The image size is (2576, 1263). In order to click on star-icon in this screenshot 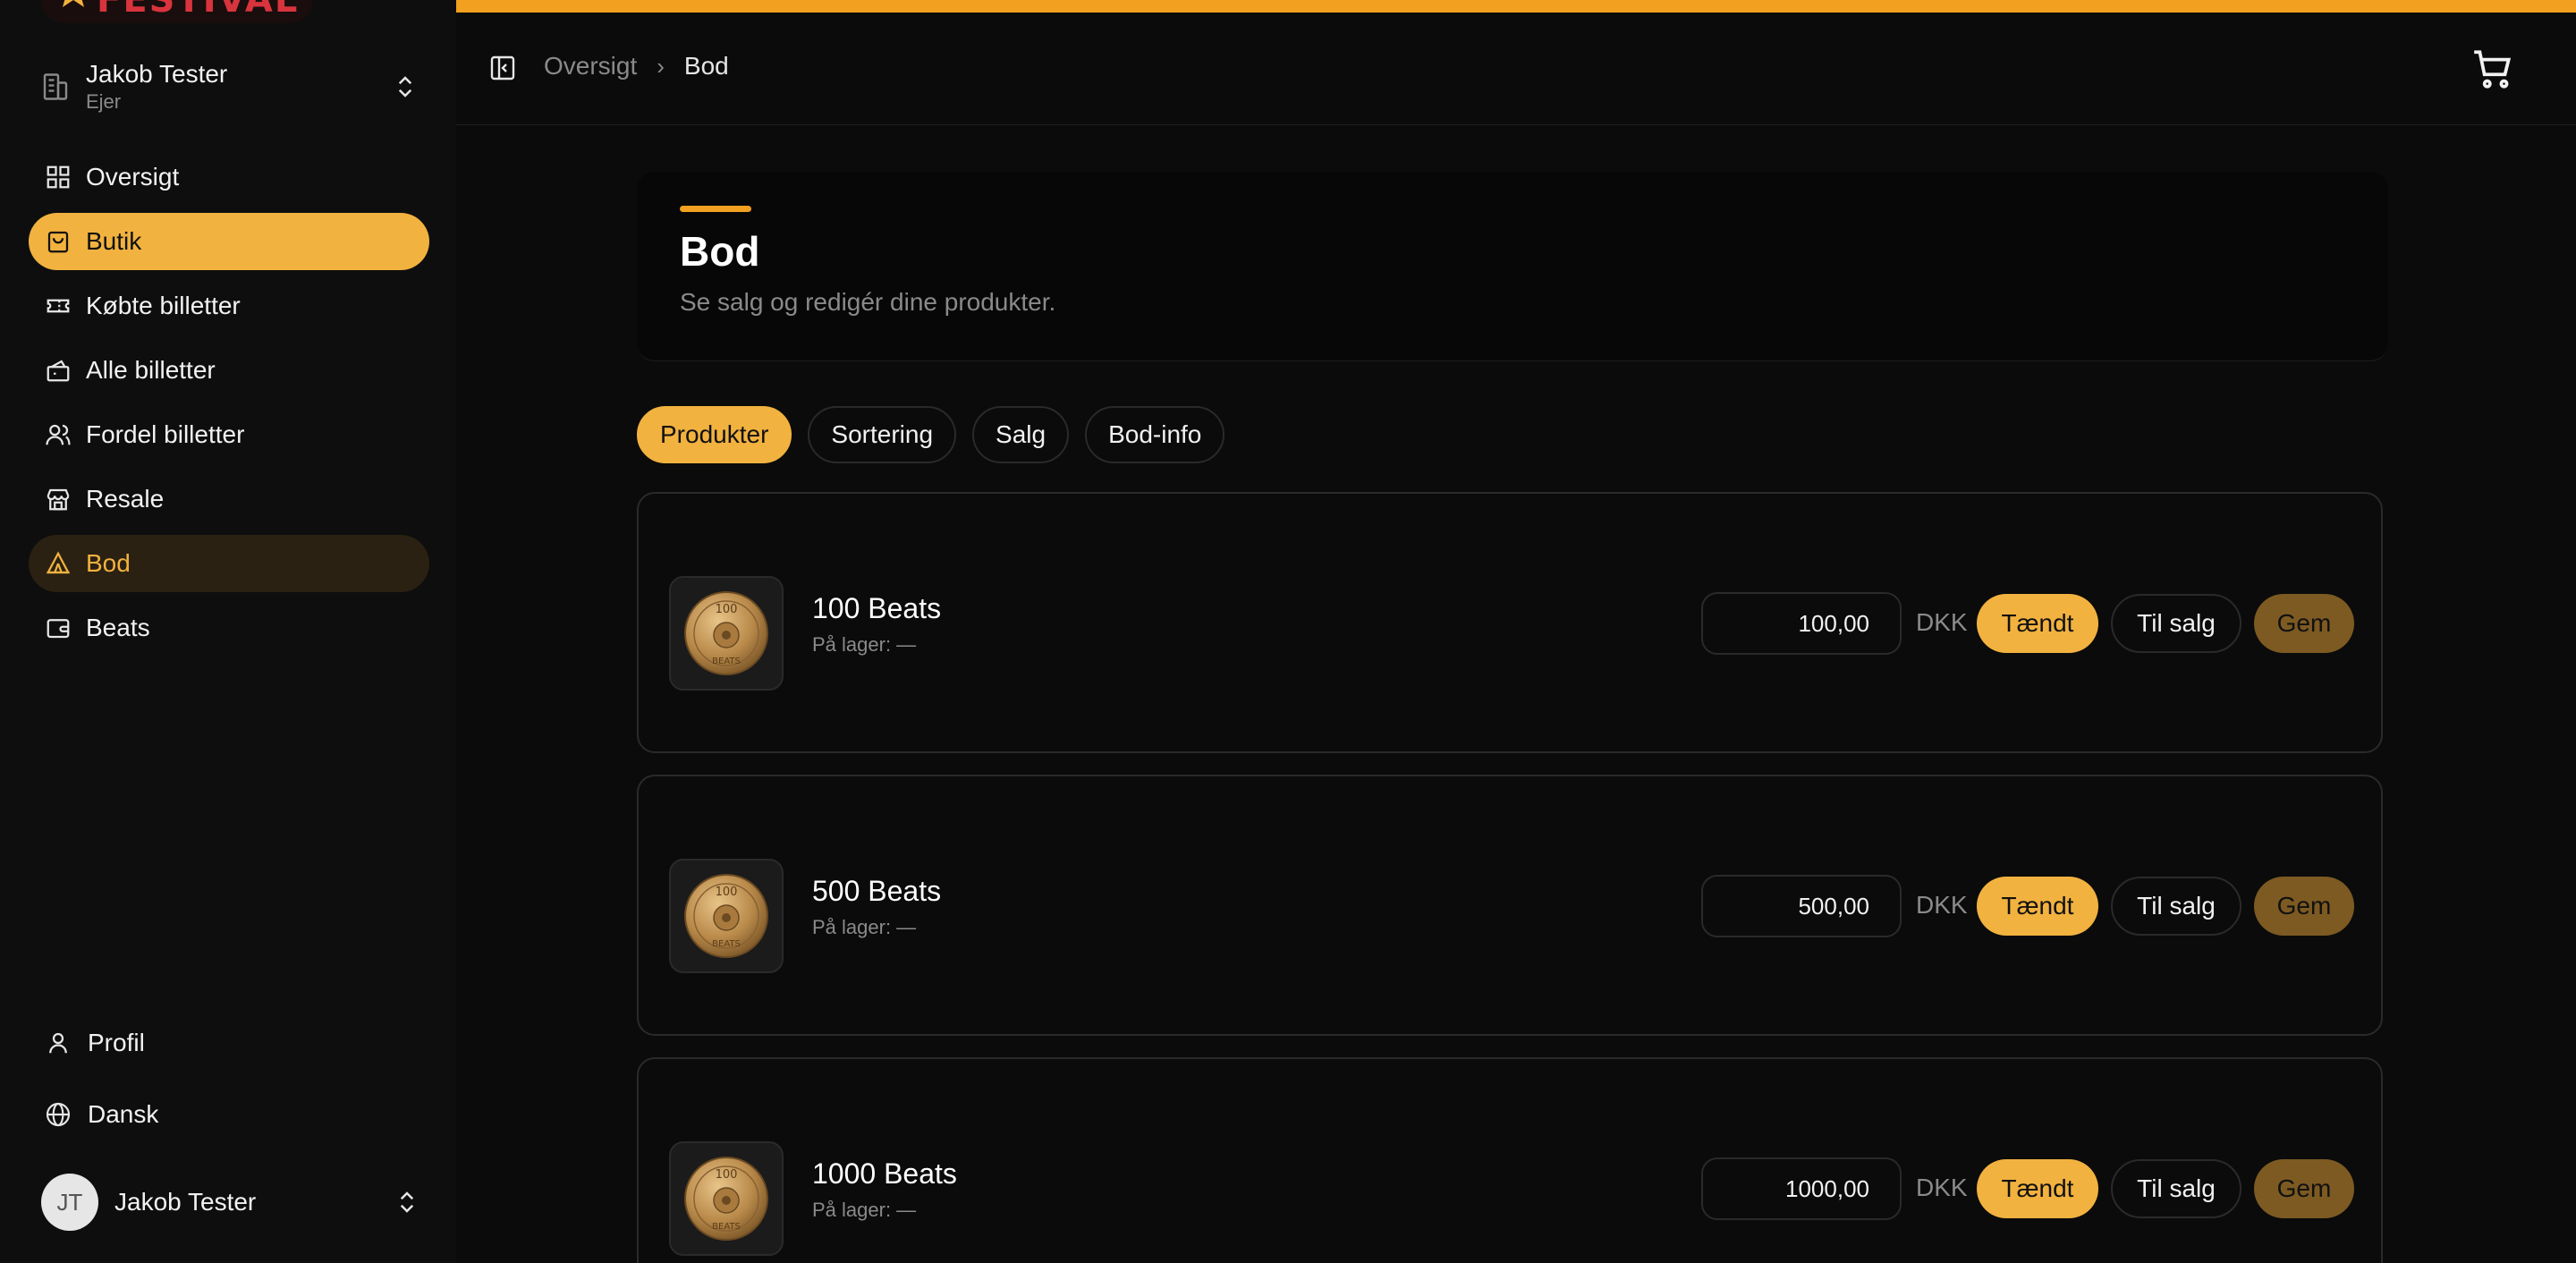, I will do `click(73, 3)`.